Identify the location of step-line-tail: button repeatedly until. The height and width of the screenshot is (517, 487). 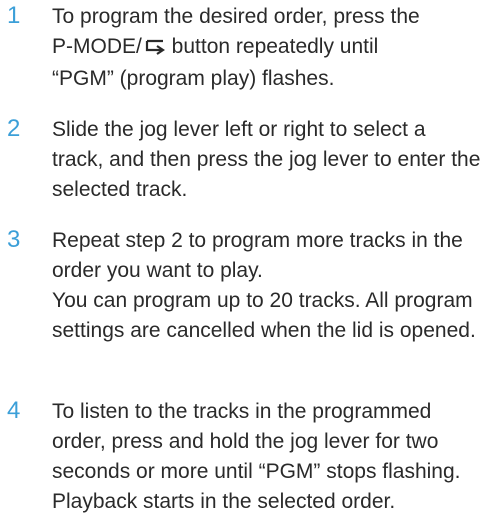
(272, 46).